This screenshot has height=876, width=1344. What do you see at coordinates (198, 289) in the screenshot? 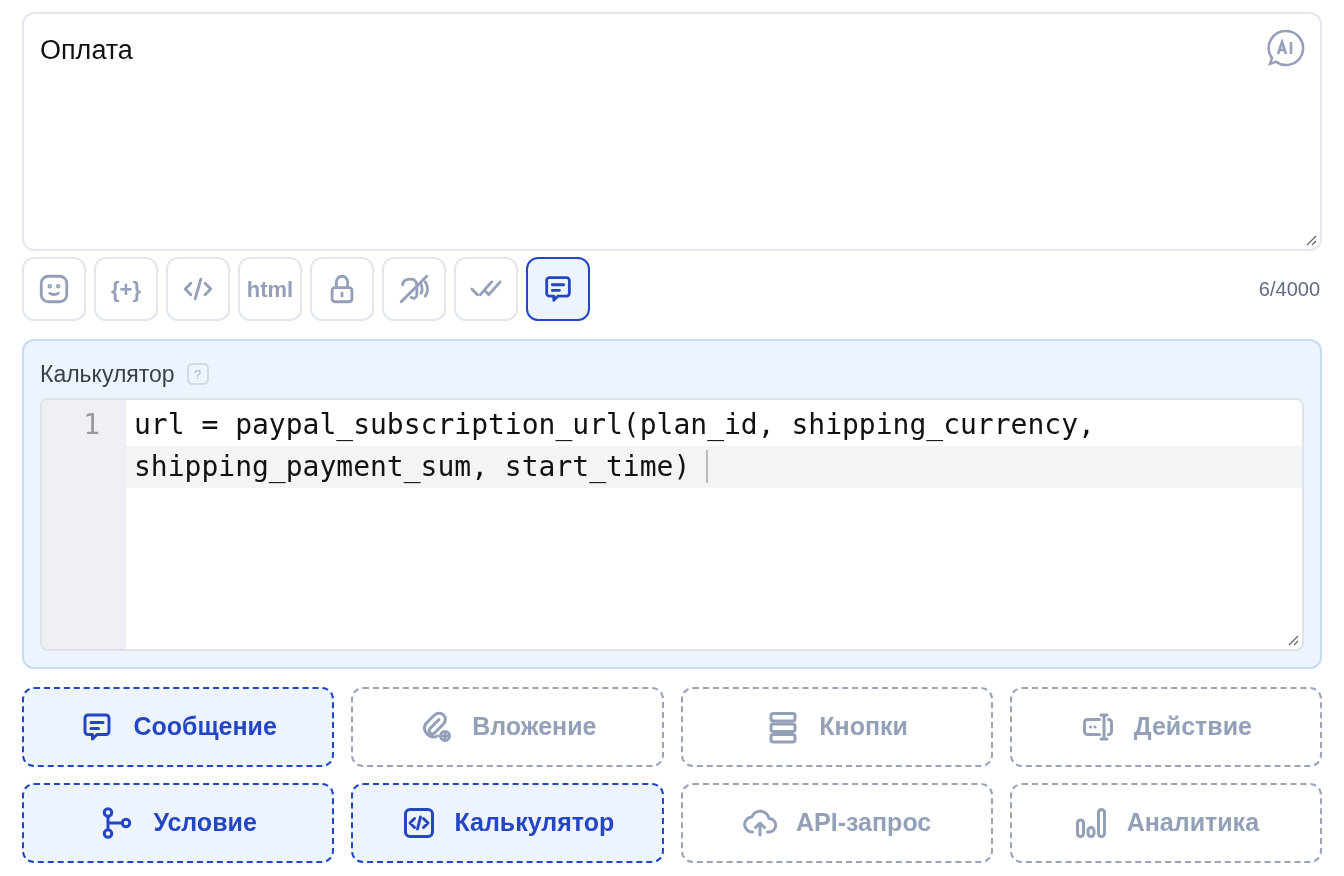
I see `code-button` at bounding box center [198, 289].